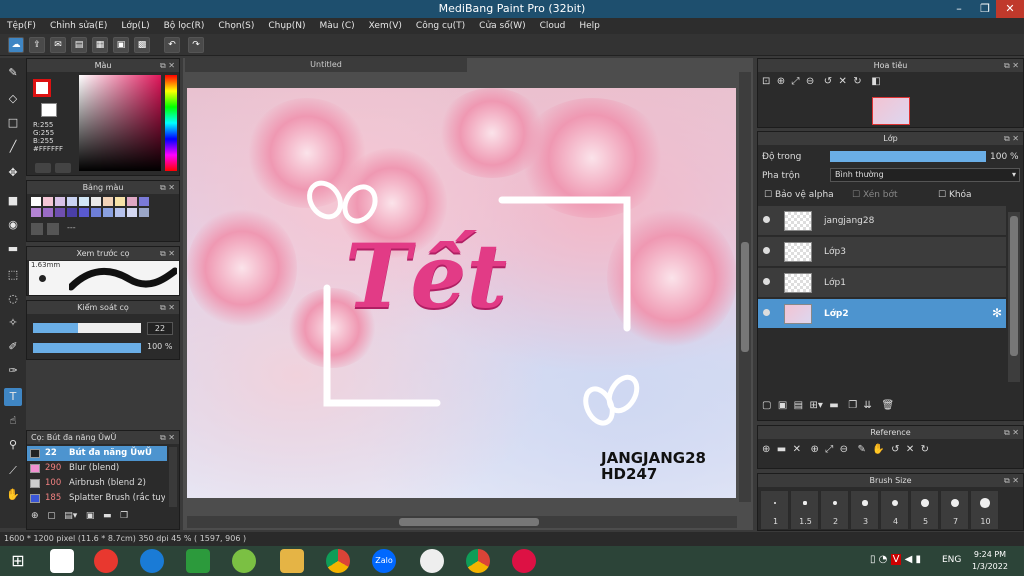 The width and height of the screenshot is (1024, 576). What do you see at coordinates (160, 328) in the screenshot?
I see `brush-size-value: 22` at bounding box center [160, 328].